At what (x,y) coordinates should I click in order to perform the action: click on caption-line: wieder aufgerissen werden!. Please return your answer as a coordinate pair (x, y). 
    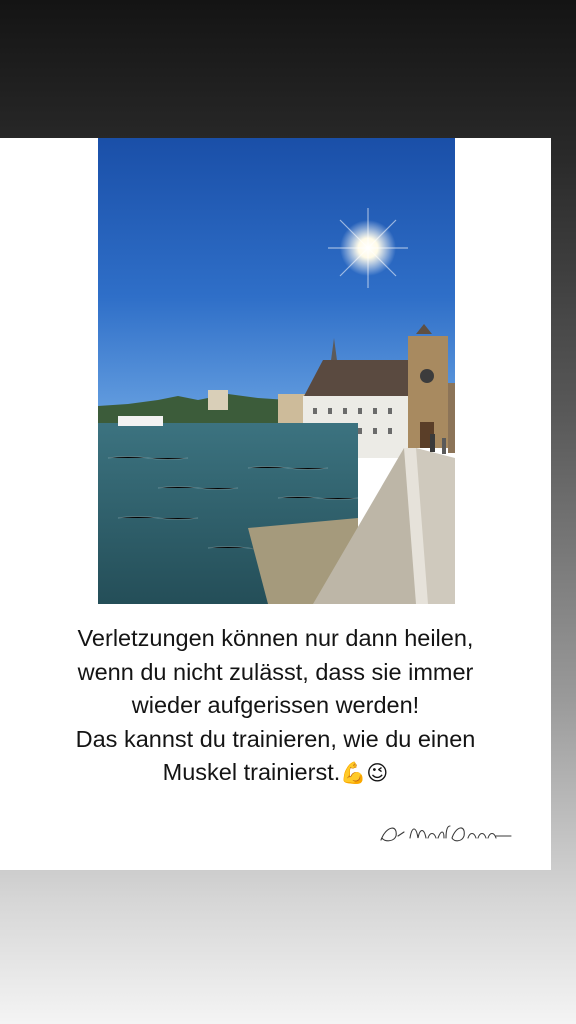
    Looking at the image, I should click on (275, 705).